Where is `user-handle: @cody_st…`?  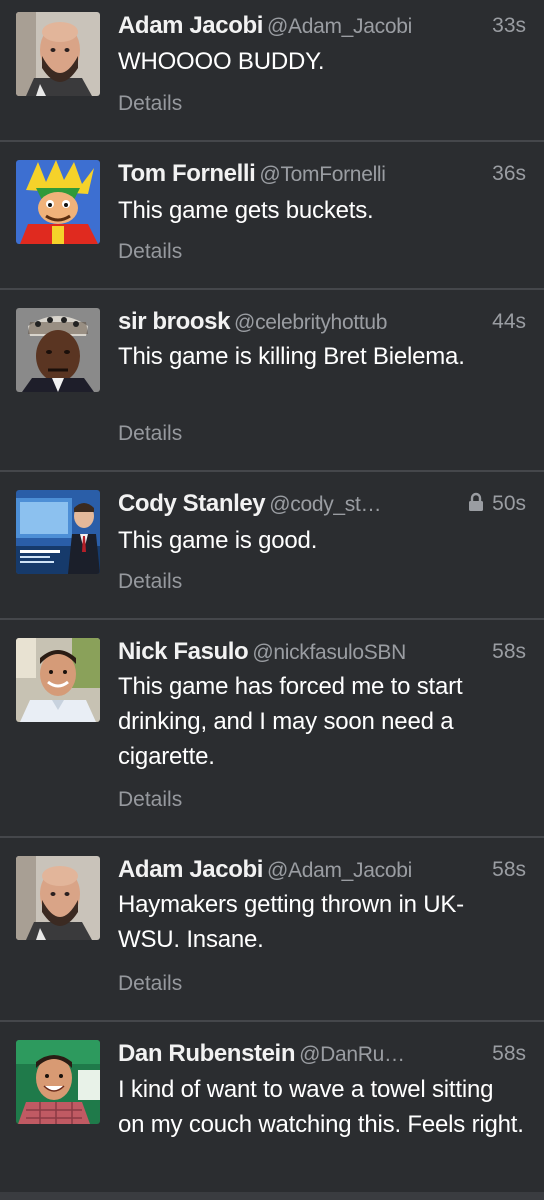 user-handle: @cody_st… is located at coordinates (325, 504).